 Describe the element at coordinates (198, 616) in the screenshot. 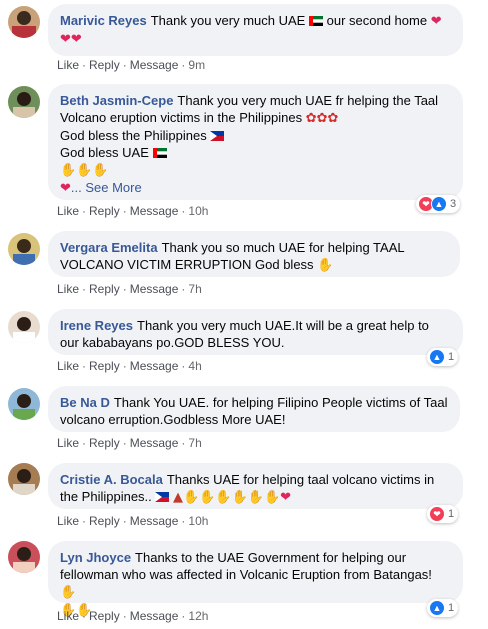

I see `comment-time: 12h` at that location.